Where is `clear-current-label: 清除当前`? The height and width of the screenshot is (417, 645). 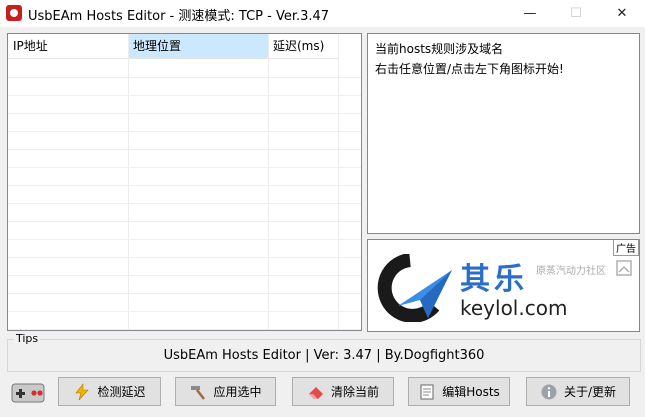
clear-current-label: 清除当前 is located at coordinates (354, 392).